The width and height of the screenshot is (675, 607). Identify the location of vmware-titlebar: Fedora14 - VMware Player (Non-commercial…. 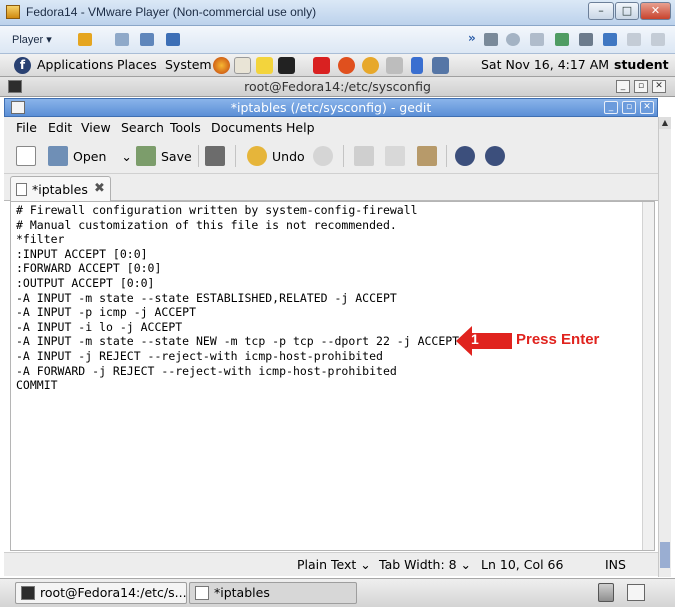
(337, 13).